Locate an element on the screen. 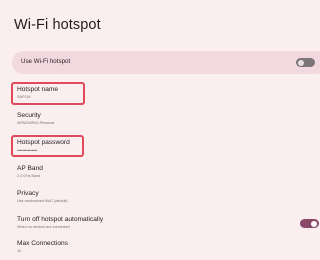 This screenshot has width=320, height=260. auto-off-title: Turn off hotspot automatically is located at coordinates (60, 219).